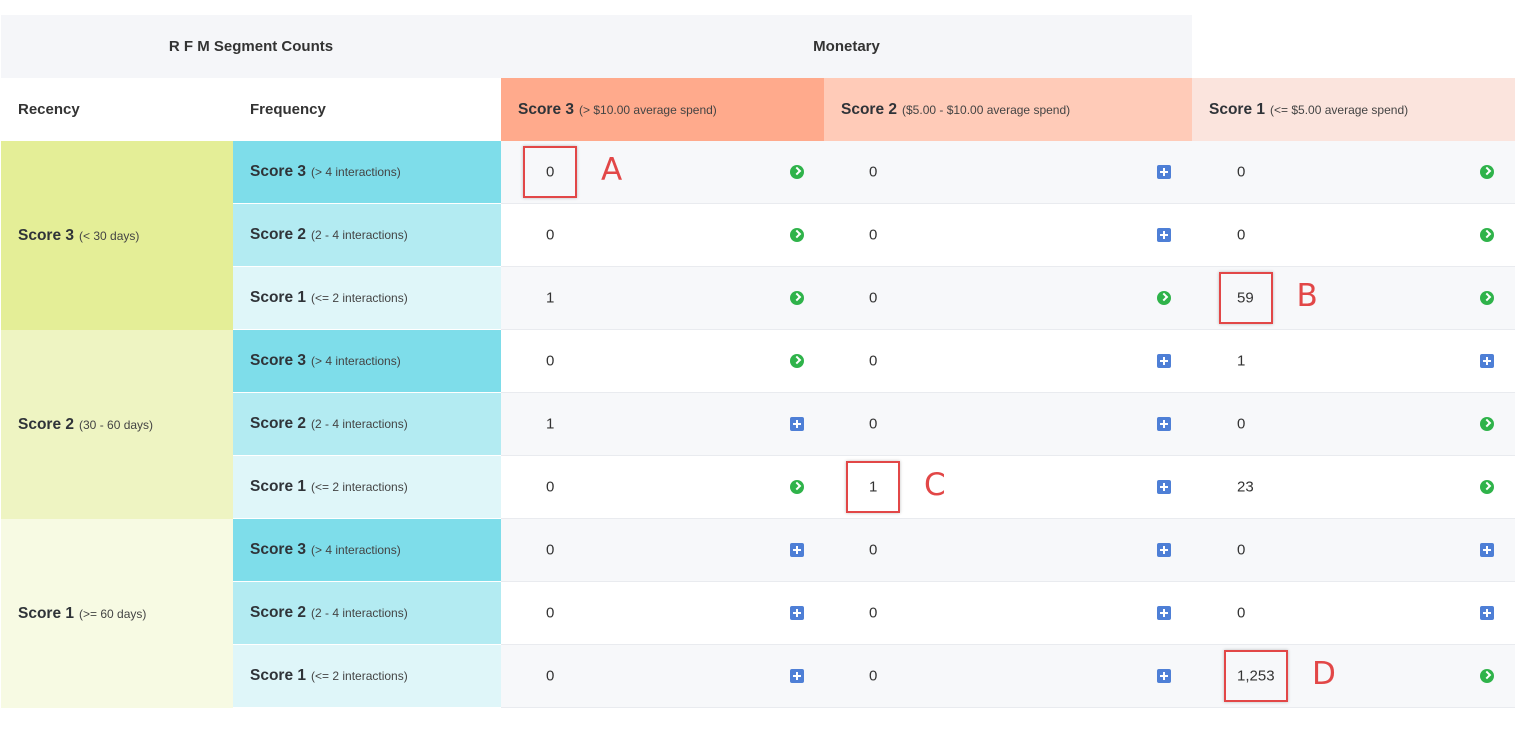 Image resolution: width=1535 pixels, height=741 pixels. I want to click on frequency-score1: Score 1 (<= 2 interactions), so click(367, 487).